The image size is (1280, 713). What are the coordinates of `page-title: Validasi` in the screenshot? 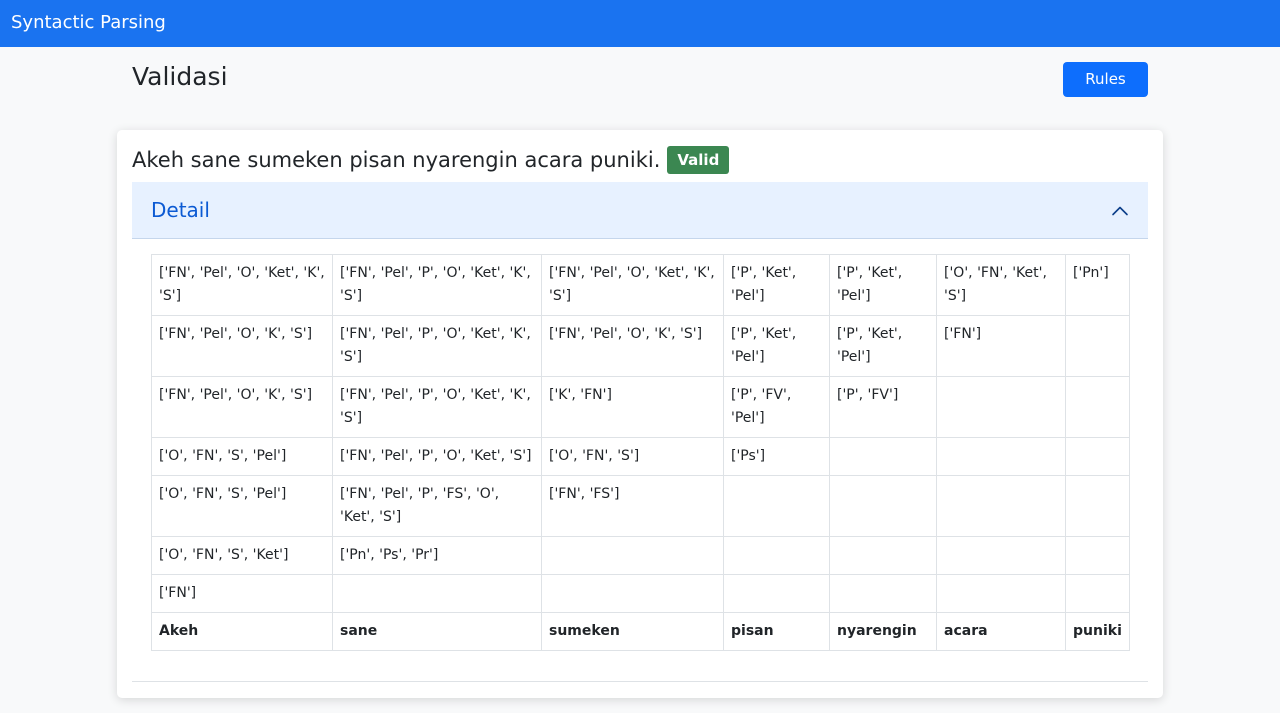 It's located at (180, 76).